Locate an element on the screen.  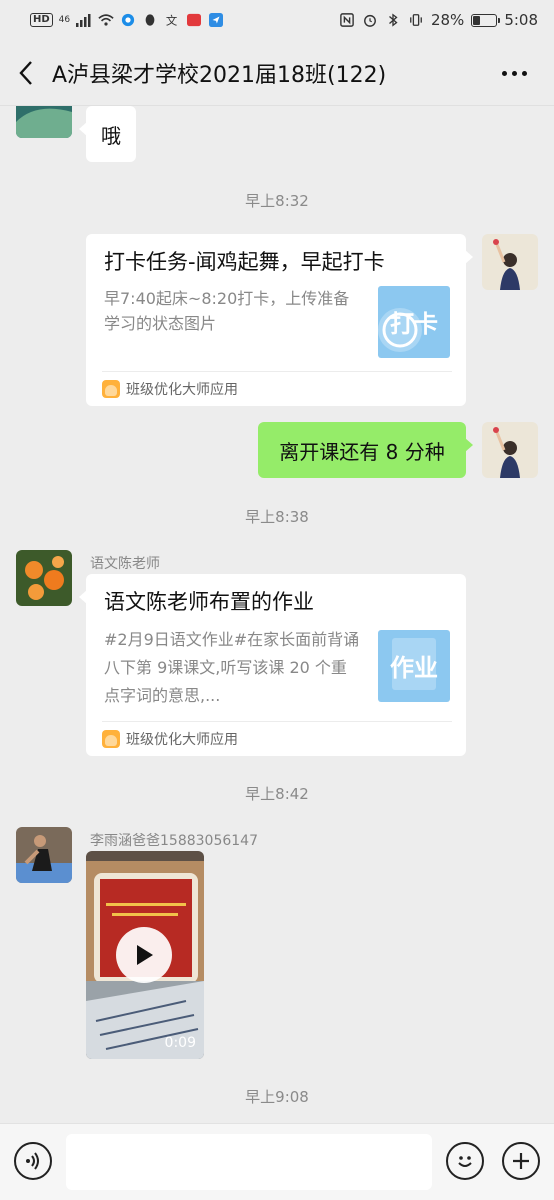
input-bar is located at coordinates (277, 1161).